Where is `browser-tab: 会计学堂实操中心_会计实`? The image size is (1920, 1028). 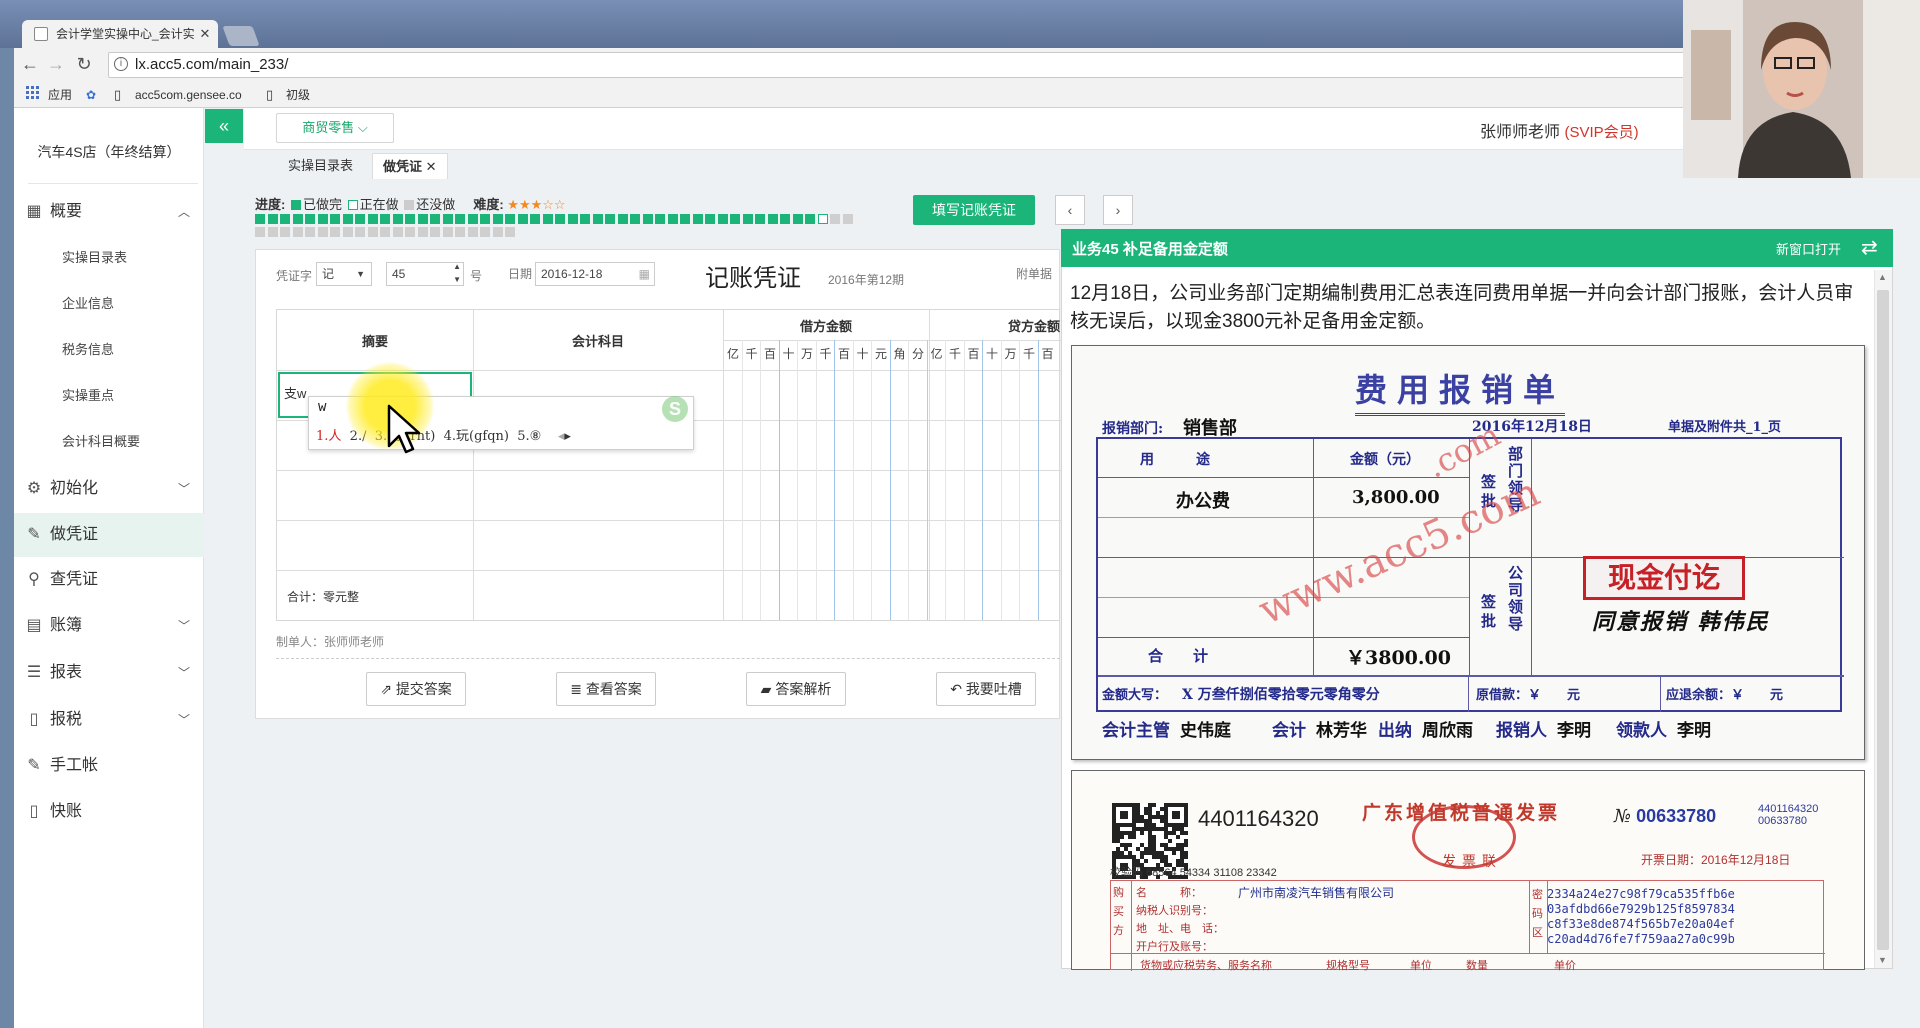
browser-tab: 会计学堂实操中心_会计实 is located at coordinates (120, 34).